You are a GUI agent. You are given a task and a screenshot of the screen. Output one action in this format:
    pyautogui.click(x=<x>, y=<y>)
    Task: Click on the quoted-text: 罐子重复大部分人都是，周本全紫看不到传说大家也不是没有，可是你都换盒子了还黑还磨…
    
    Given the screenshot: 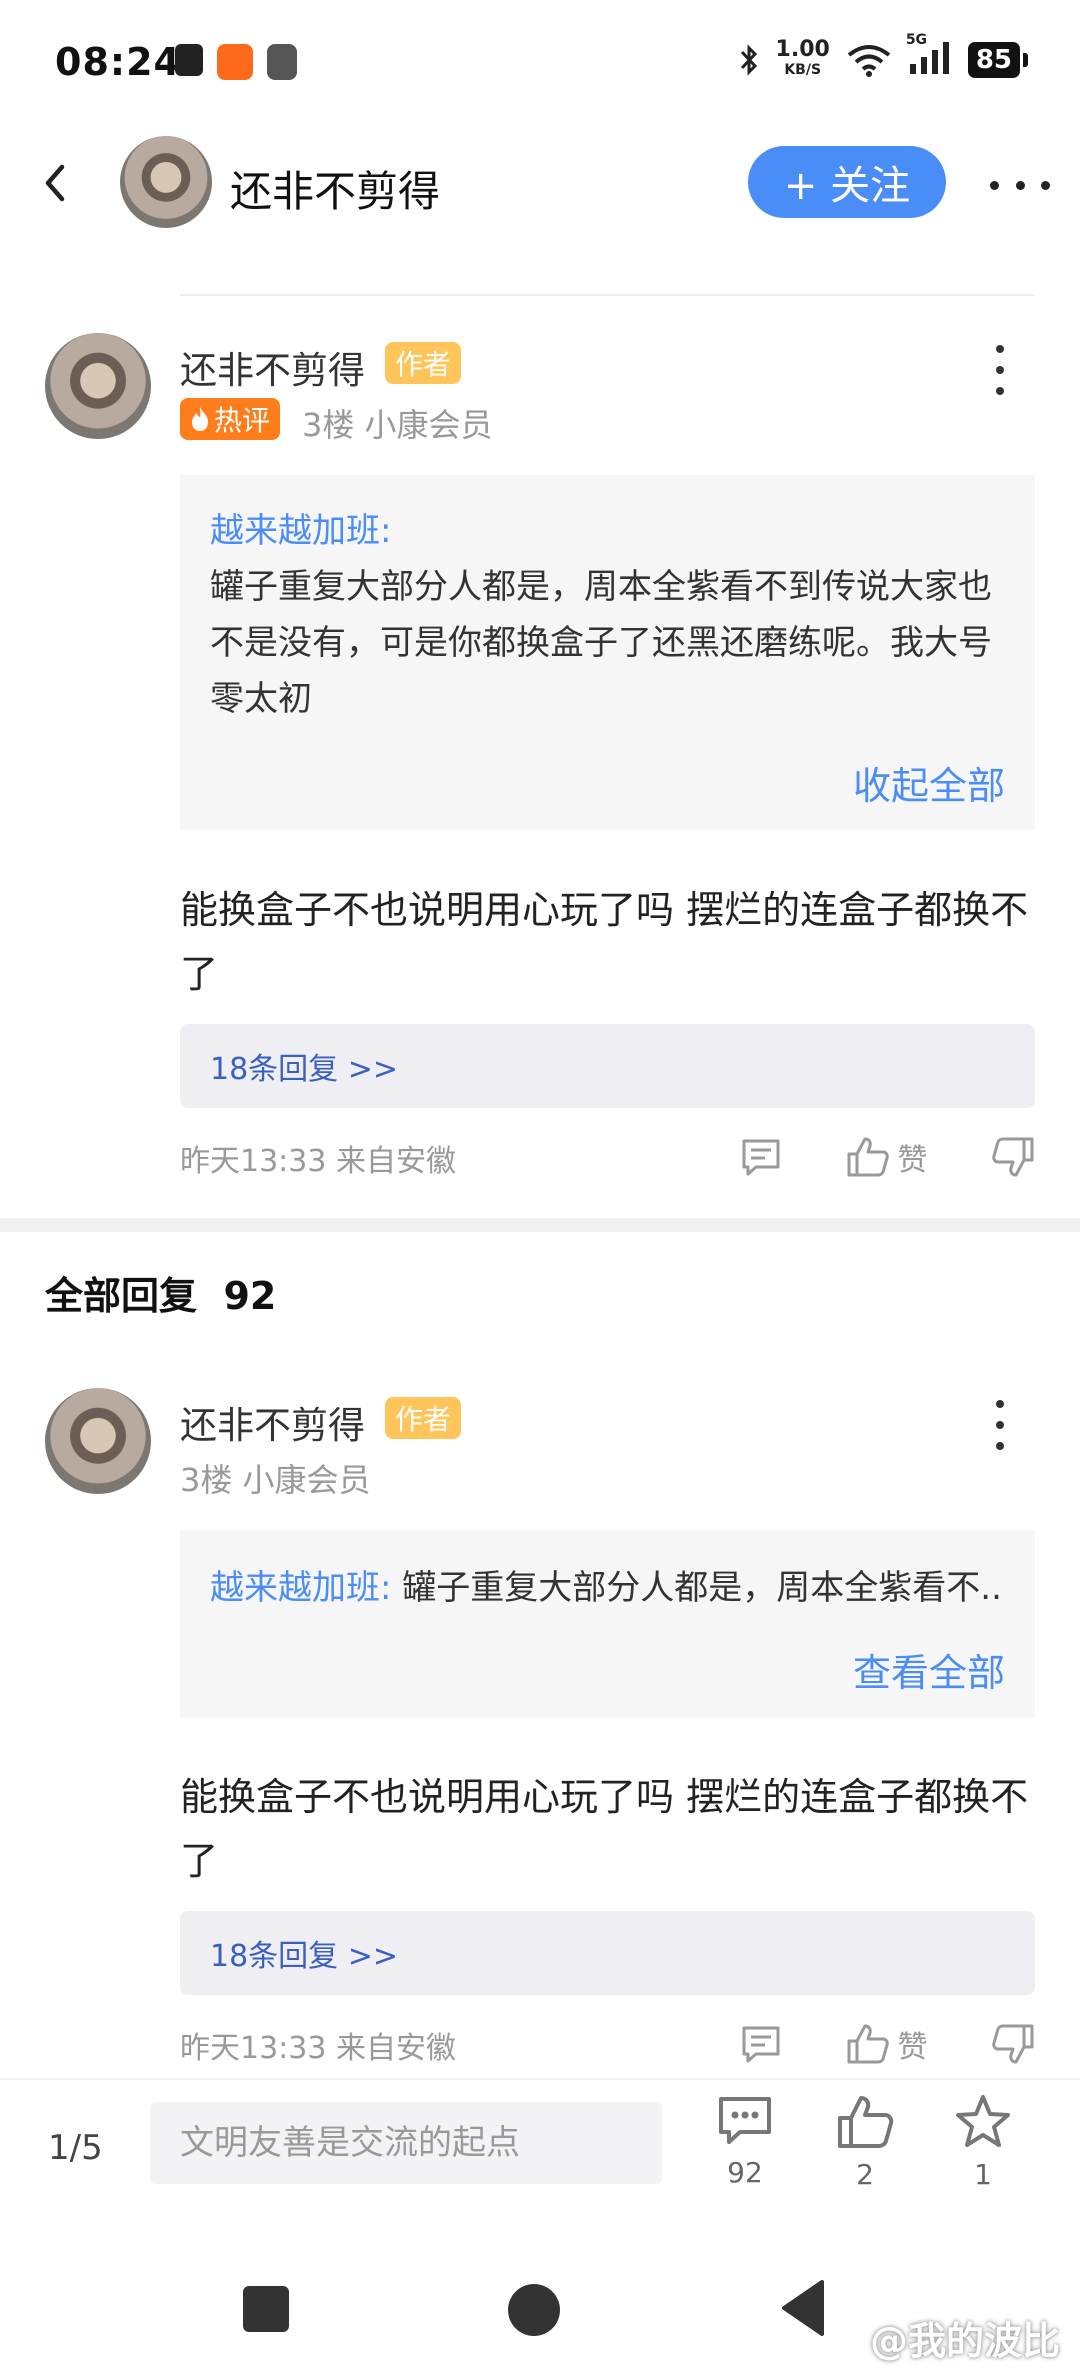 What is the action you would take?
    pyautogui.click(x=601, y=643)
    